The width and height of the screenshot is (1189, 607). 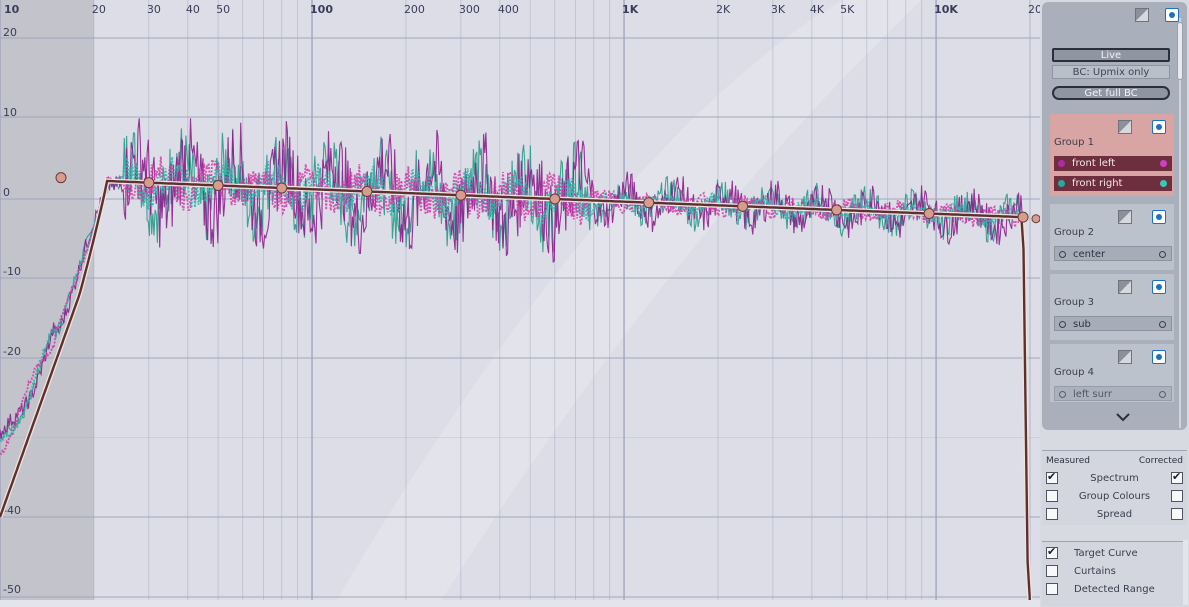 What do you see at coordinates (12, 351) in the screenshot?
I see `db-tick-label: -20` at bounding box center [12, 351].